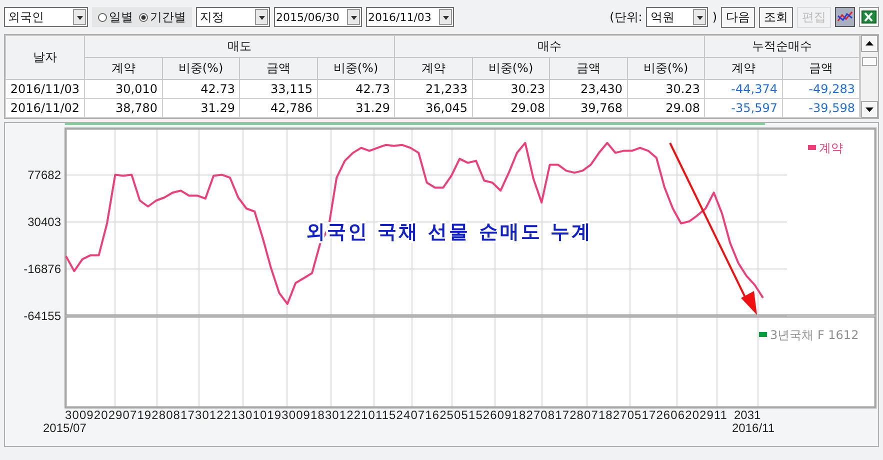  I want to click on table-cell: 39,768, so click(588, 108).